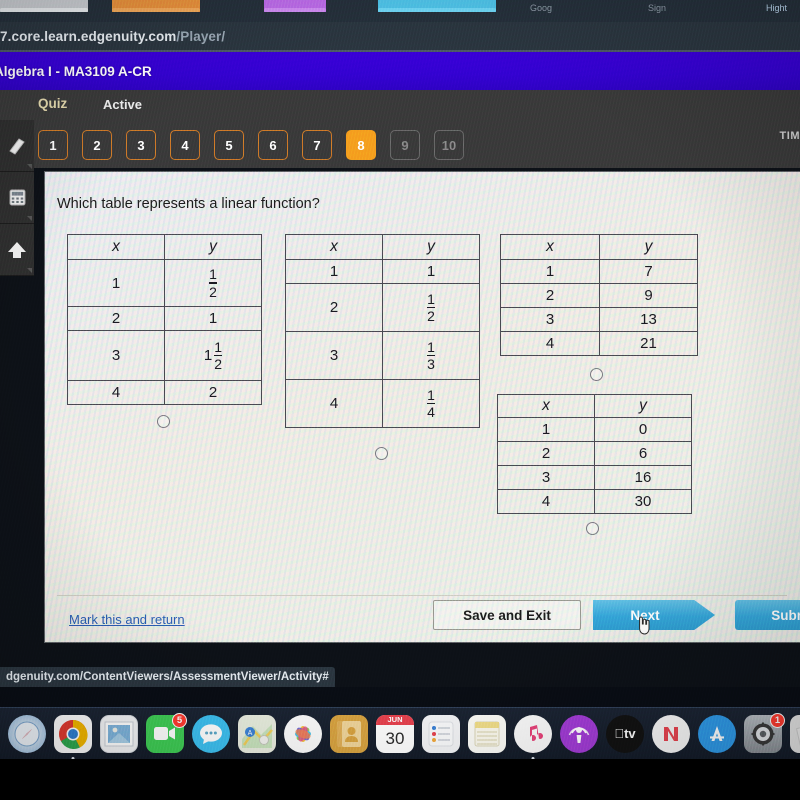 The height and width of the screenshot is (800, 800). I want to click on option-c-cell-x-3: 3, so click(550, 319).